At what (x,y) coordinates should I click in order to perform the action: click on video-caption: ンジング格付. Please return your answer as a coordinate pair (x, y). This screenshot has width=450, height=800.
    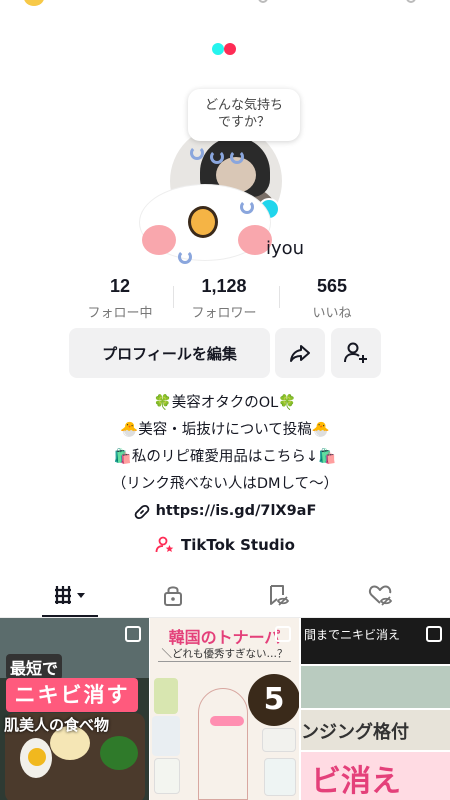
    Looking at the image, I should click on (355, 732).